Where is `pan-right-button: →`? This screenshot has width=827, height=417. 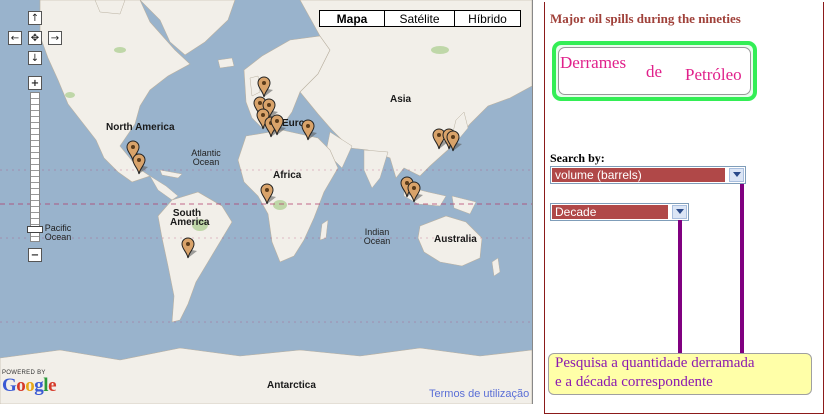 pan-right-button: → is located at coordinates (55, 38).